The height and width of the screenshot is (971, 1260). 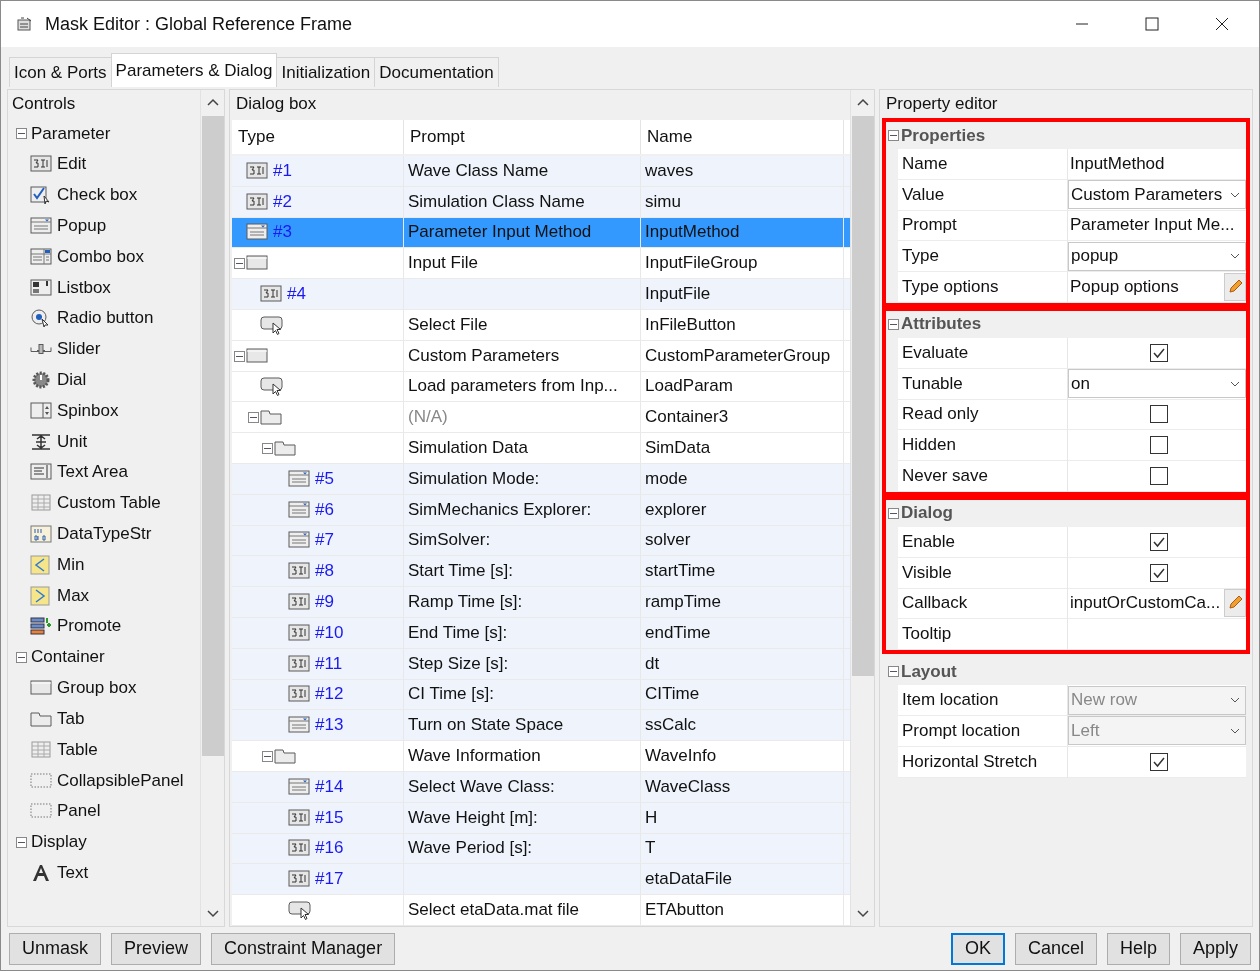 What do you see at coordinates (84, 287) in the screenshot?
I see `control-item: Listbox` at bounding box center [84, 287].